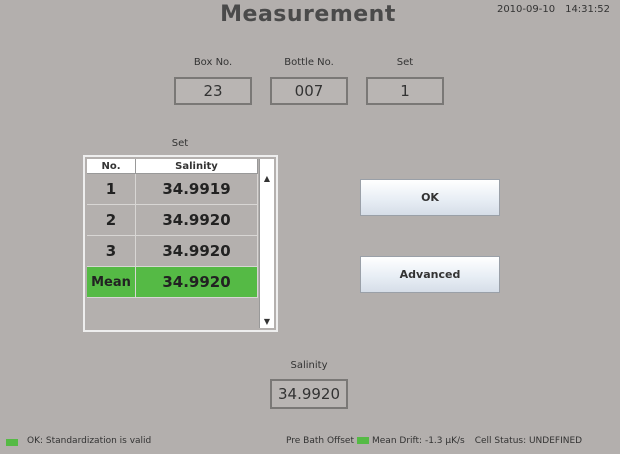 This screenshot has height=454, width=620. Describe the element at coordinates (526, 9) in the screenshot. I see `date-text: 2010-09-10` at that location.